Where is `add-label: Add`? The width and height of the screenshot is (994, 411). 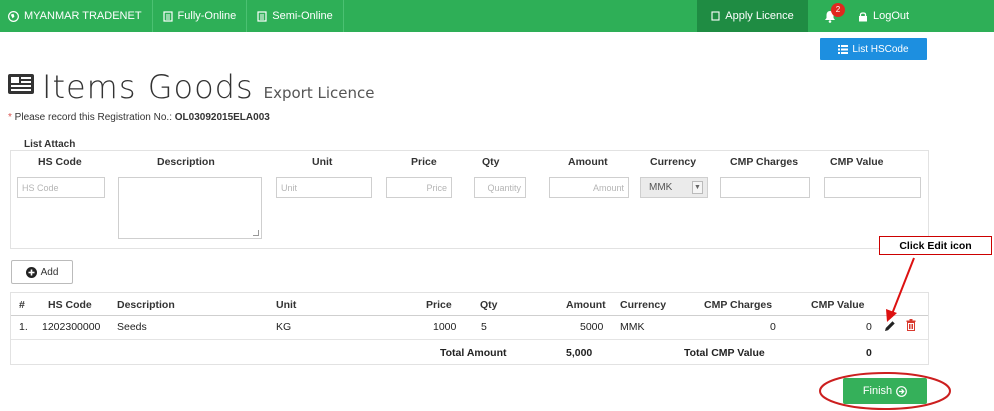 add-label: Add is located at coordinates (49, 272).